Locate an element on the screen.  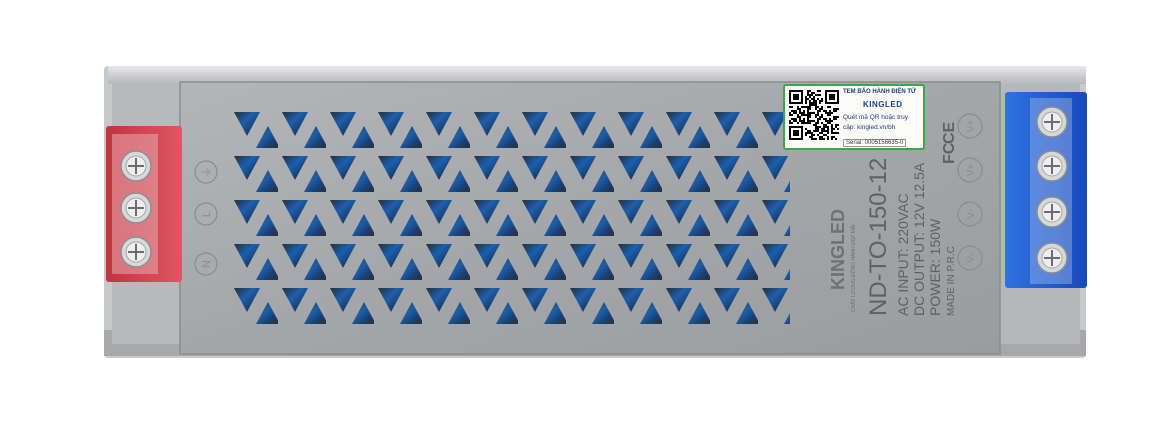
dc-output-spec: DC OUTPUT: 12V 12.5A is located at coordinates (919, 239).